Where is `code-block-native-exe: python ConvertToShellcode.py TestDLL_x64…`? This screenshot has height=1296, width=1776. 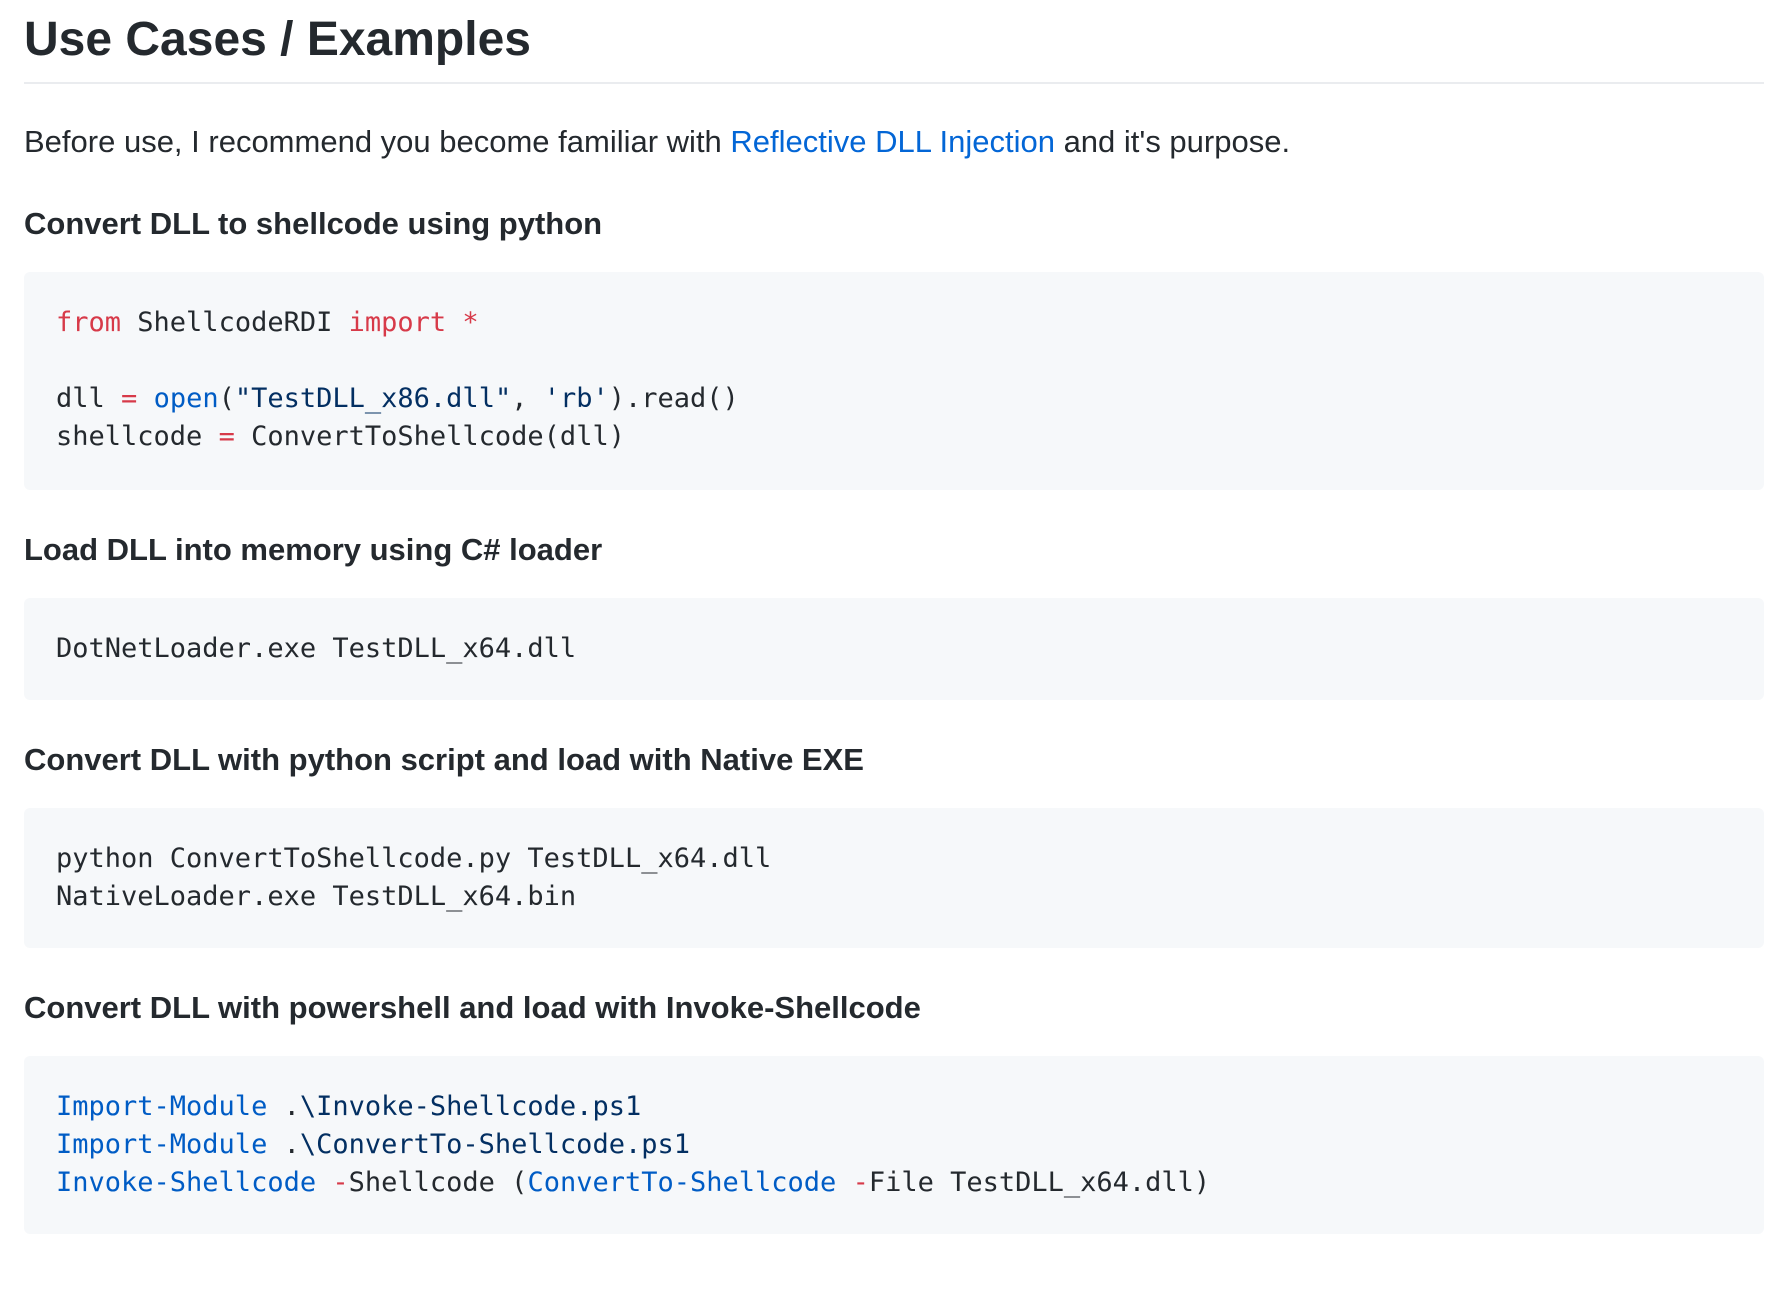
code-block-native-exe: python ConvertToShellcode.py TestDLL_x64… is located at coordinates (894, 878).